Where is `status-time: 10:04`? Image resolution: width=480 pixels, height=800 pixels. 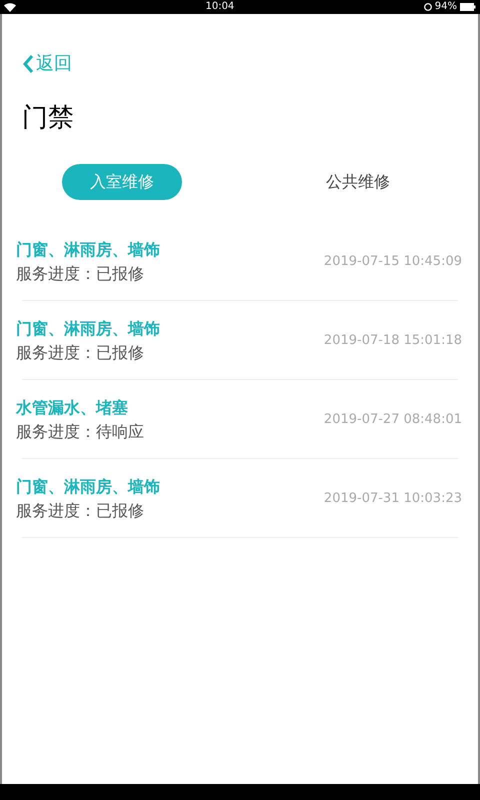 status-time: 10:04 is located at coordinates (219, 7).